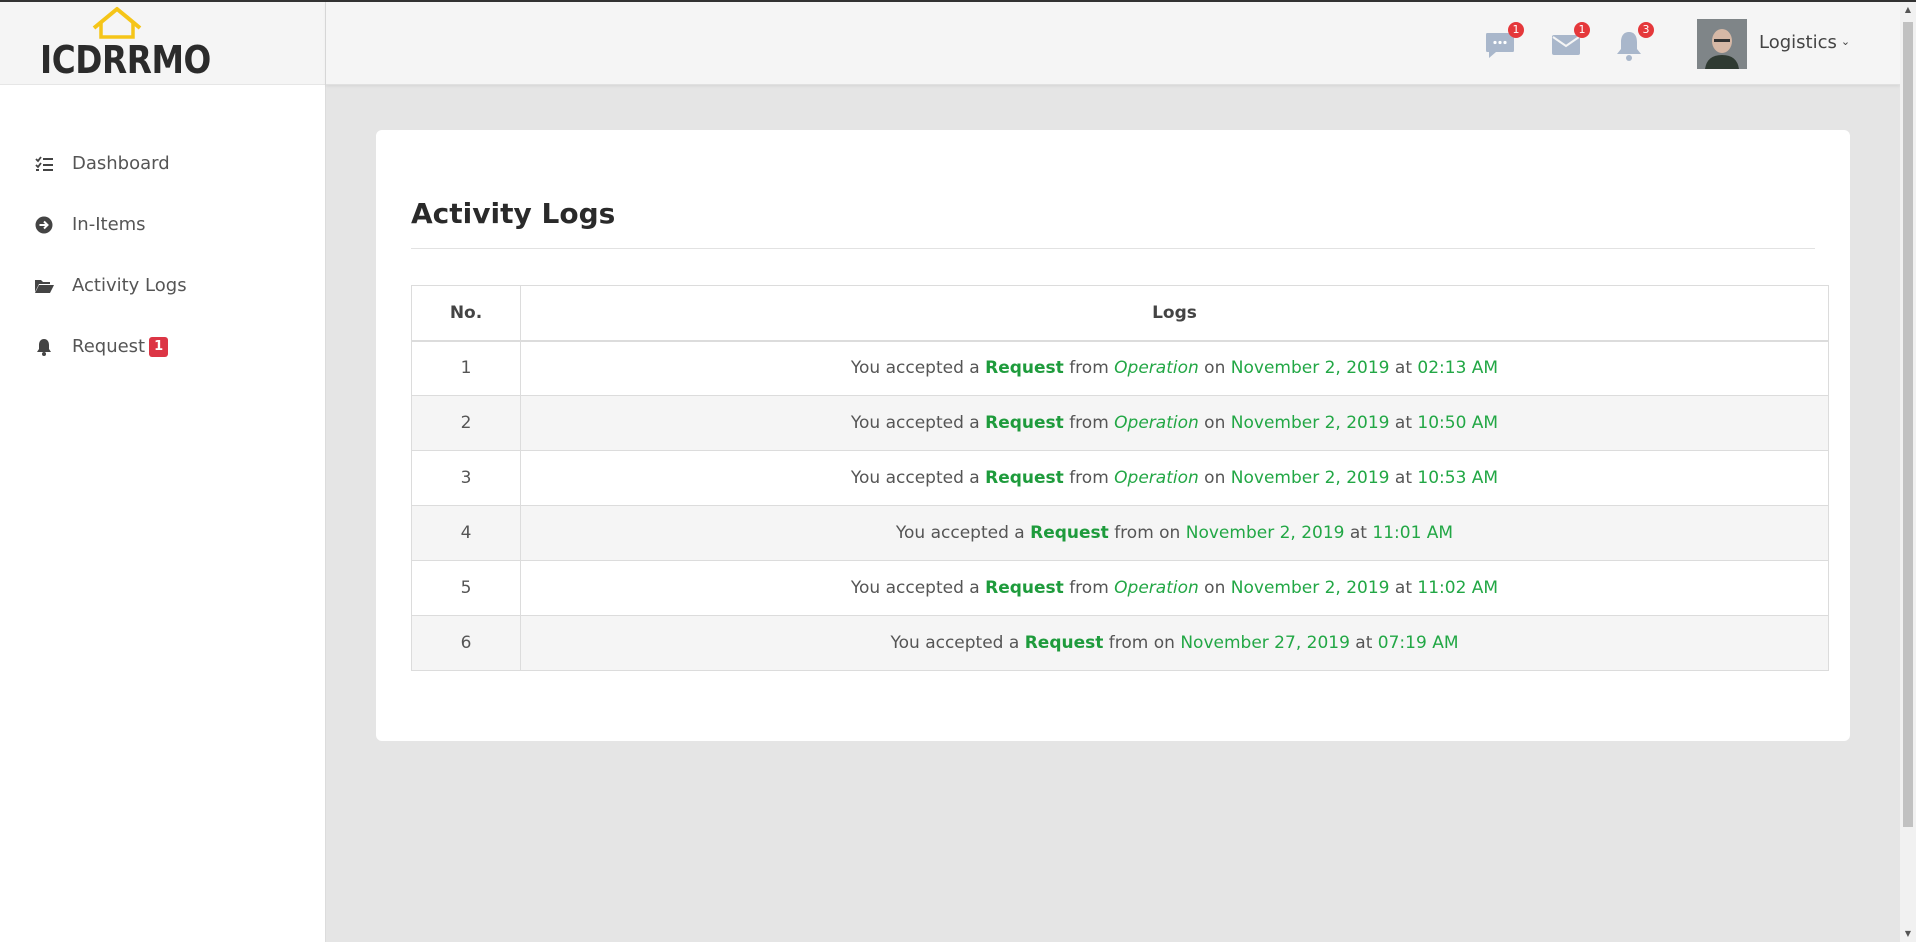 This screenshot has width=1916, height=942. Describe the element at coordinates (1458, 478) in the screenshot. I see `log-time: 10:53 AM` at that location.